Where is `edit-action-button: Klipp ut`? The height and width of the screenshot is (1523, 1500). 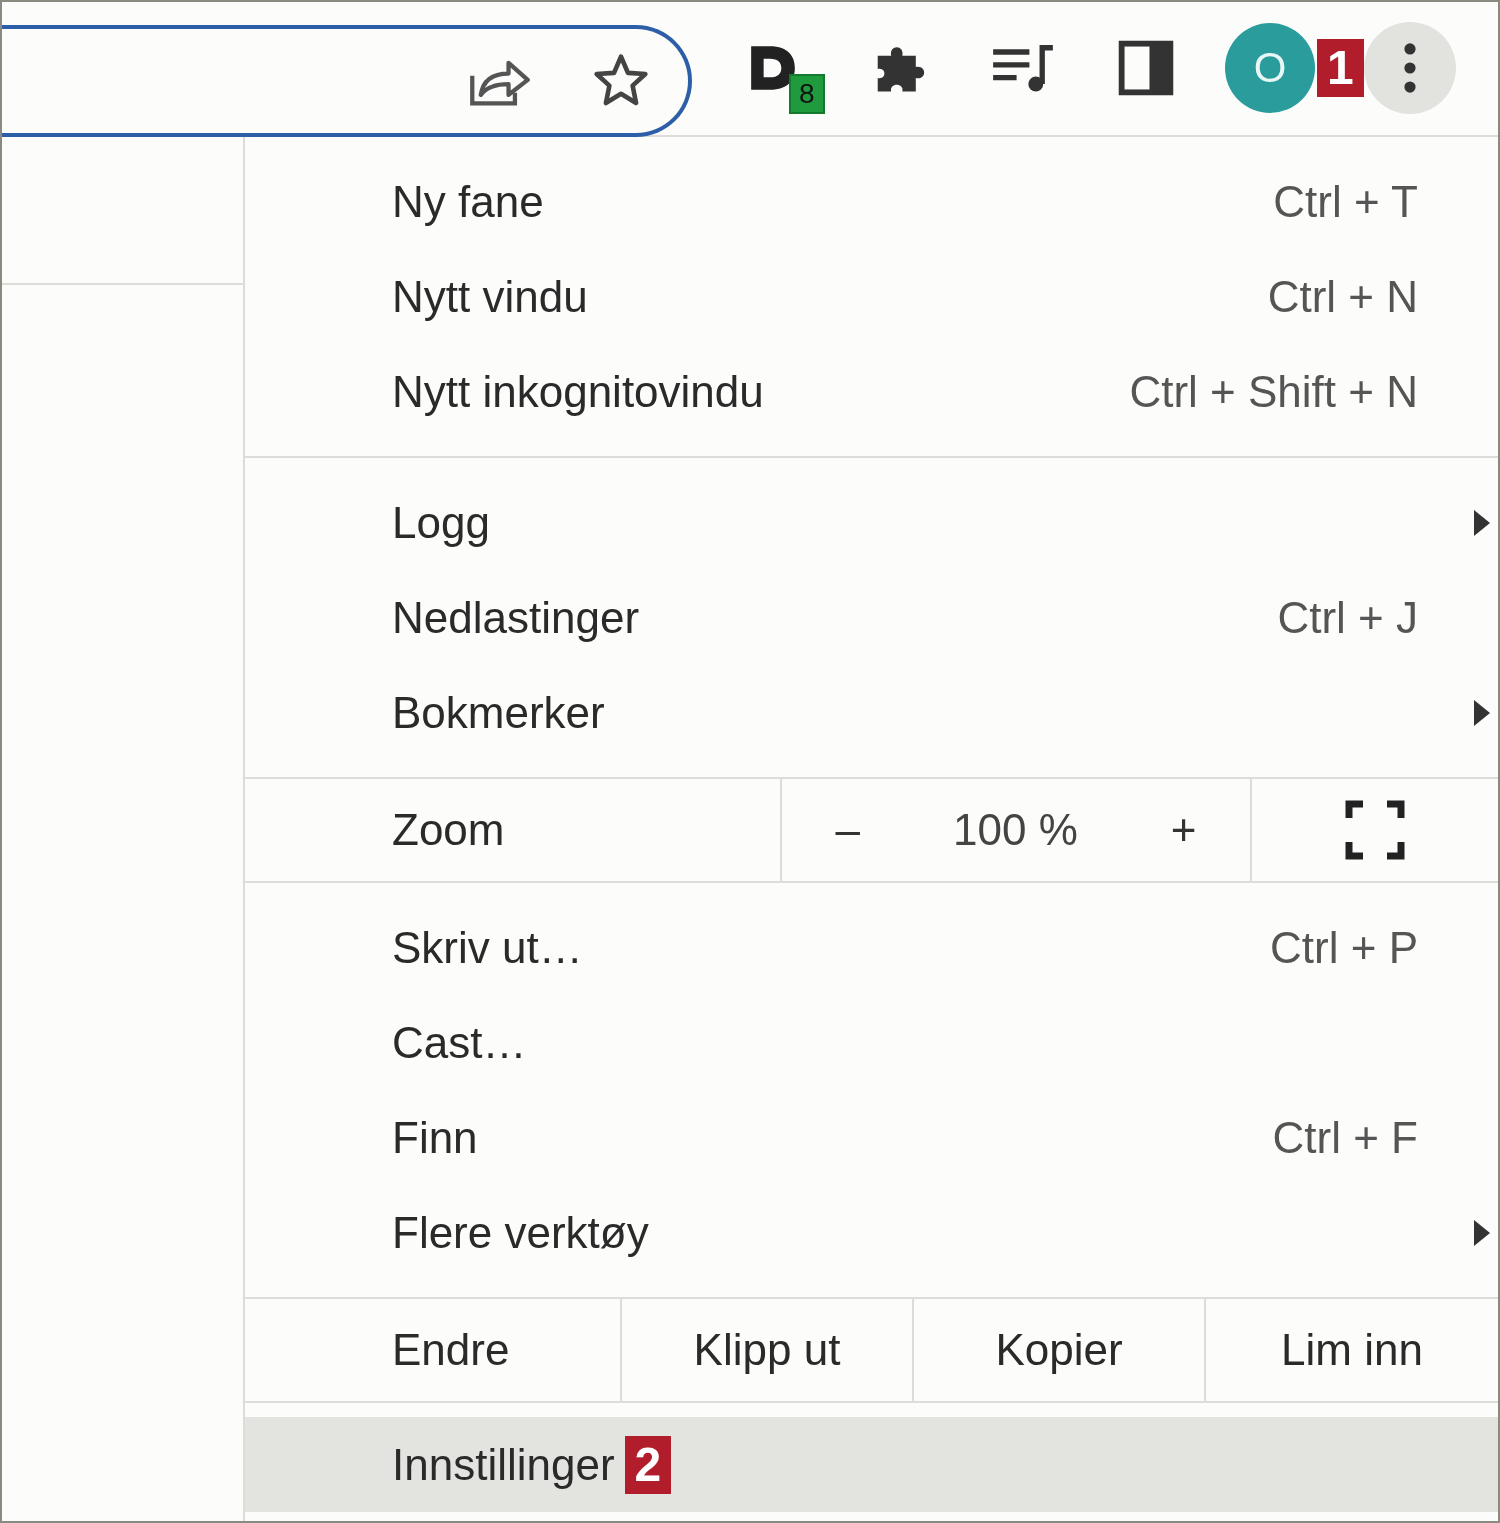
edit-action-button: Klipp ut is located at coordinates (768, 1350).